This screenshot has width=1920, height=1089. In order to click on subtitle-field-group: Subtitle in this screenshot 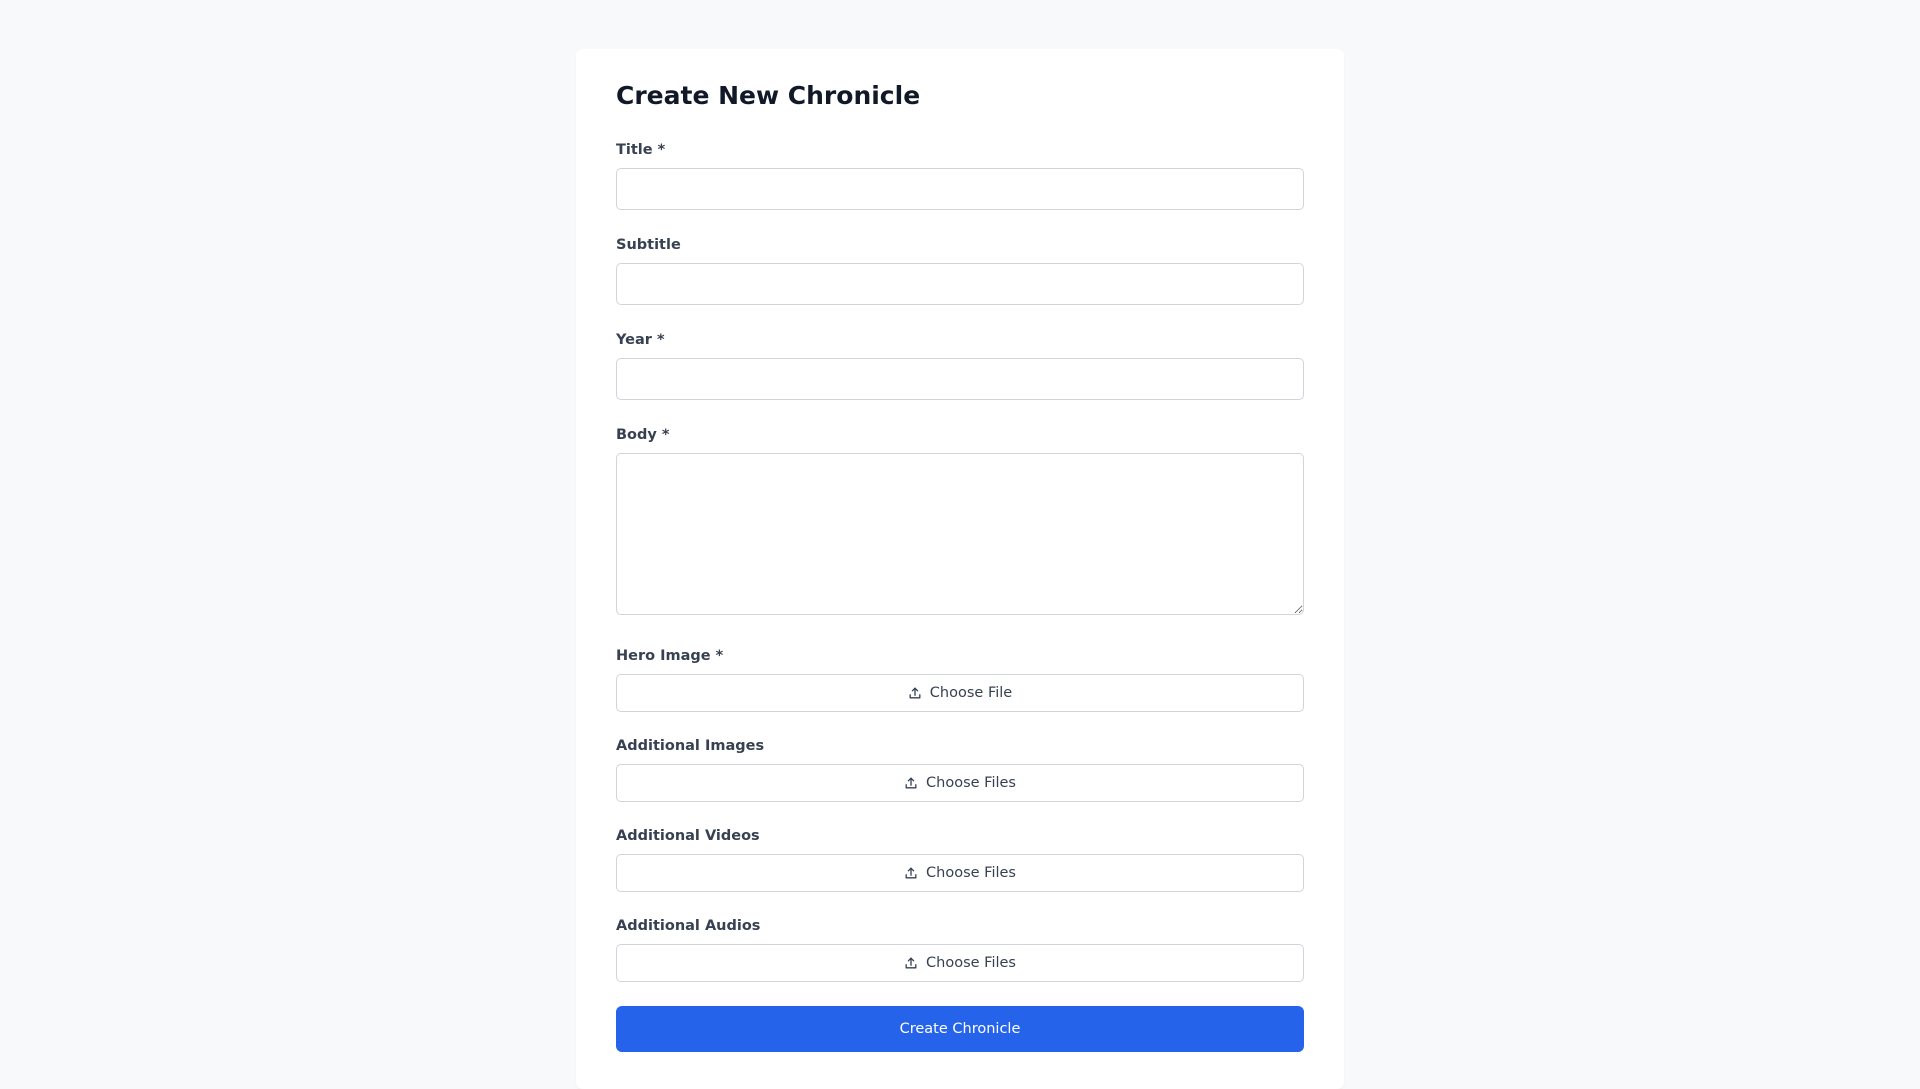, I will do `click(960, 270)`.